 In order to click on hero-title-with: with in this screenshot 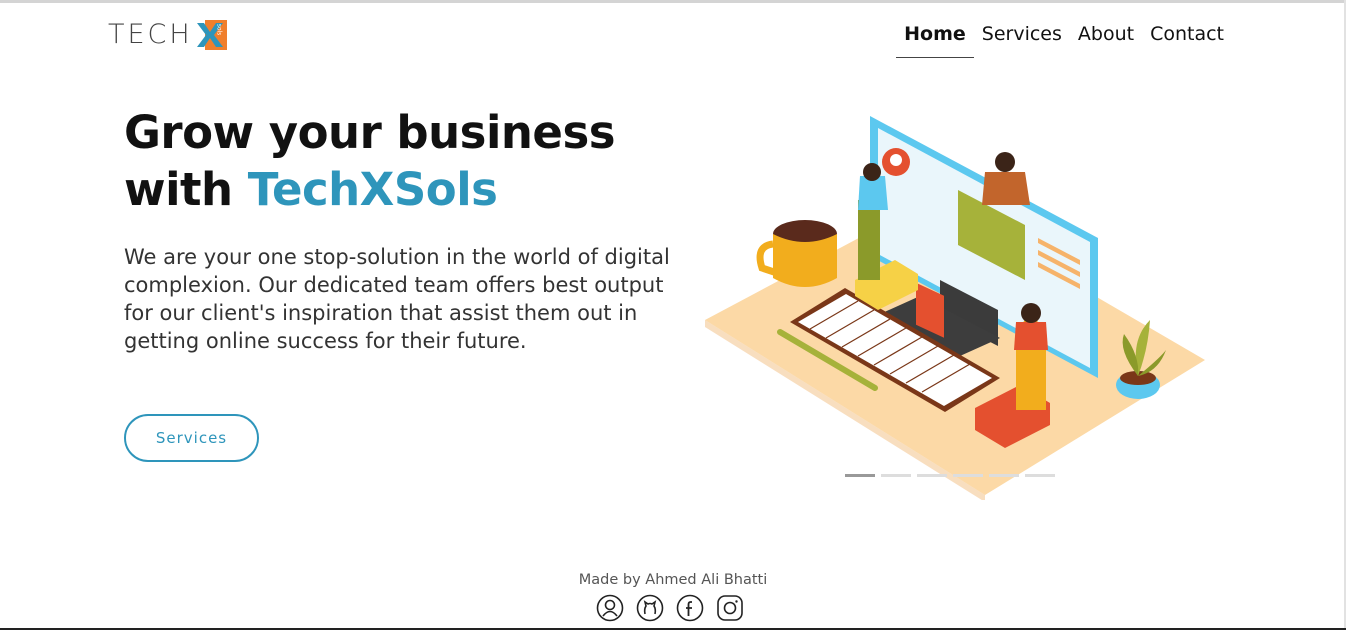, I will do `click(186, 189)`.